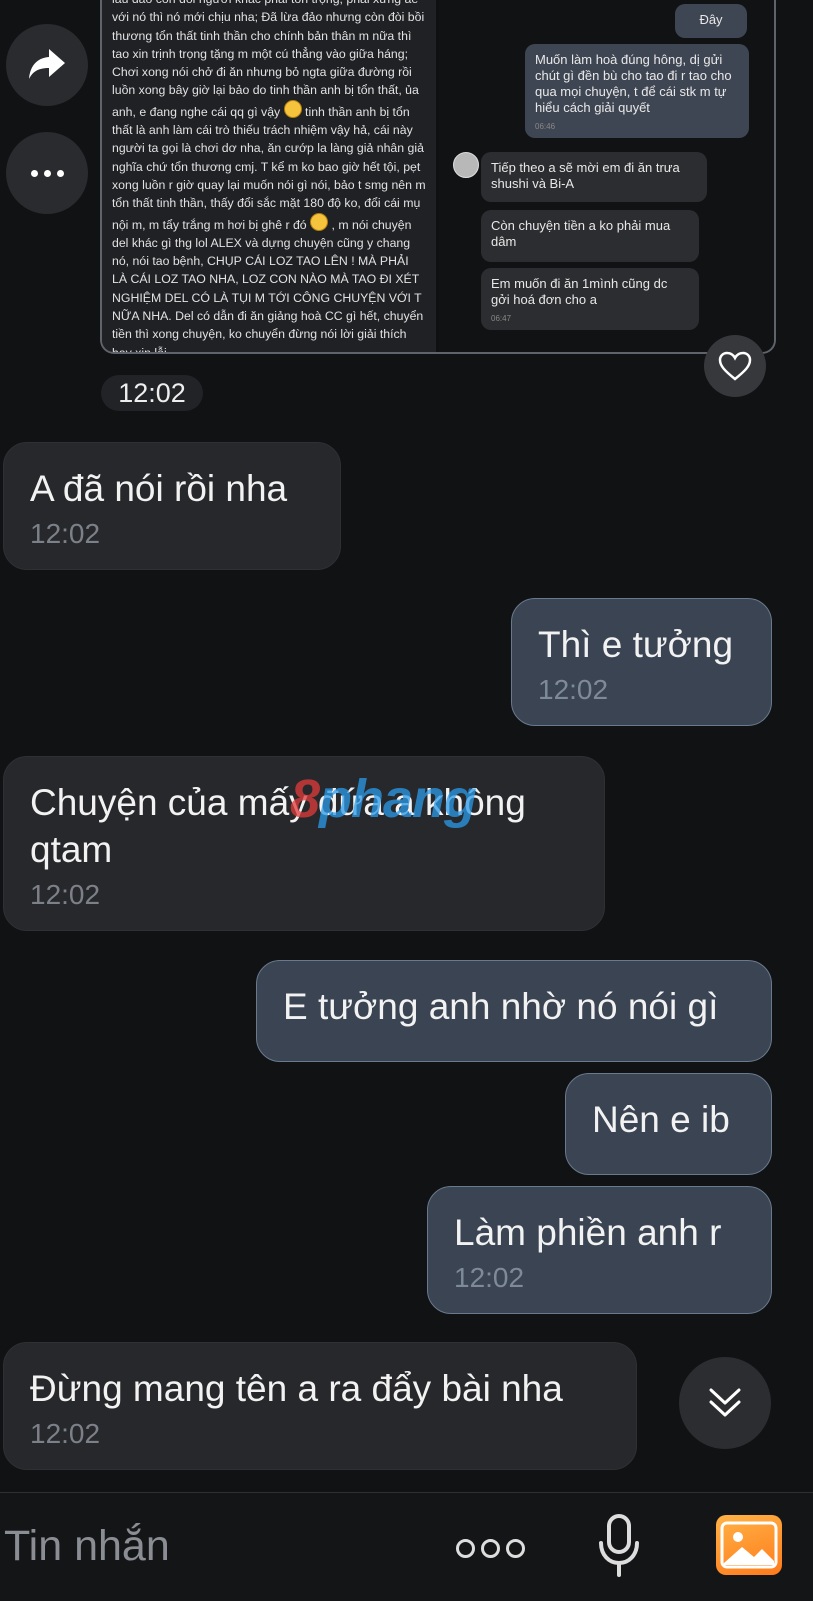 Image resolution: width=813 pixels, height=1601 pixels. I want to click on mini-msg-day: Đây, so click(711, 19).